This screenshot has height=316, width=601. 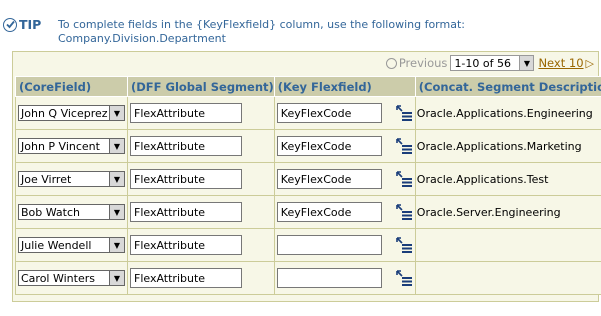 I want to click on core-field-value: Joe Virret, so click(x=46, y=179).